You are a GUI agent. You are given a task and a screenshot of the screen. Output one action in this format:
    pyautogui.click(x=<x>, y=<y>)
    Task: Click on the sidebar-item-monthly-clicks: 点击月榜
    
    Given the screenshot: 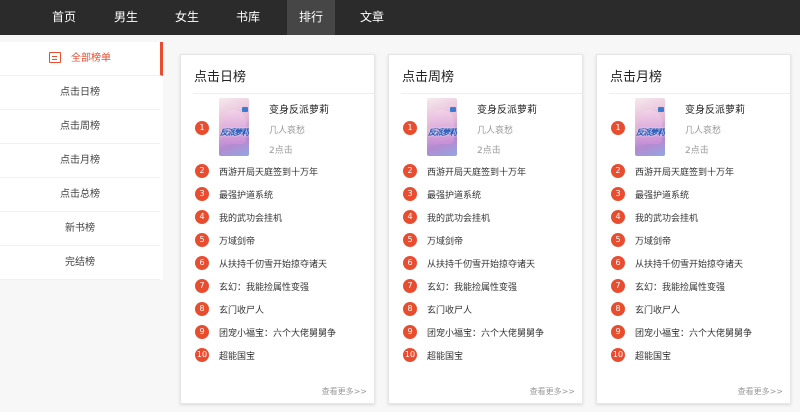 What is the action you would take?
    pyautogui.click(x=80, y=161)
    